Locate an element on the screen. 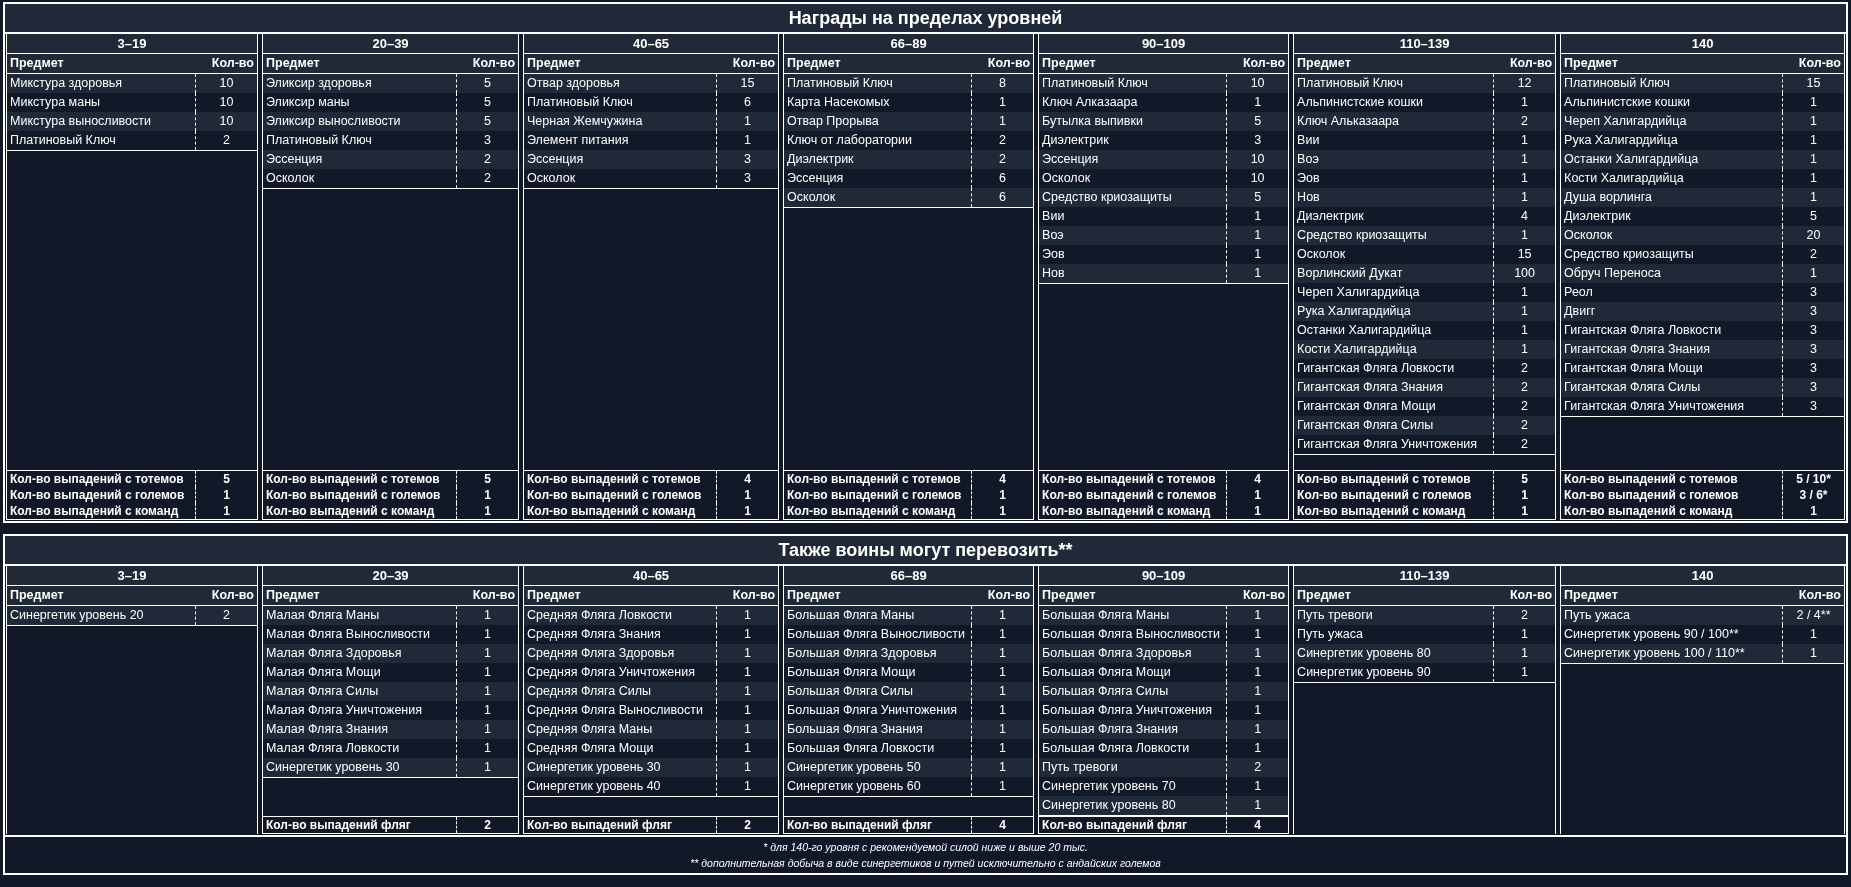 The width and height of the screenshot is (1851, 887). drop-count-value: 5 is located at coordinates (226, 479).